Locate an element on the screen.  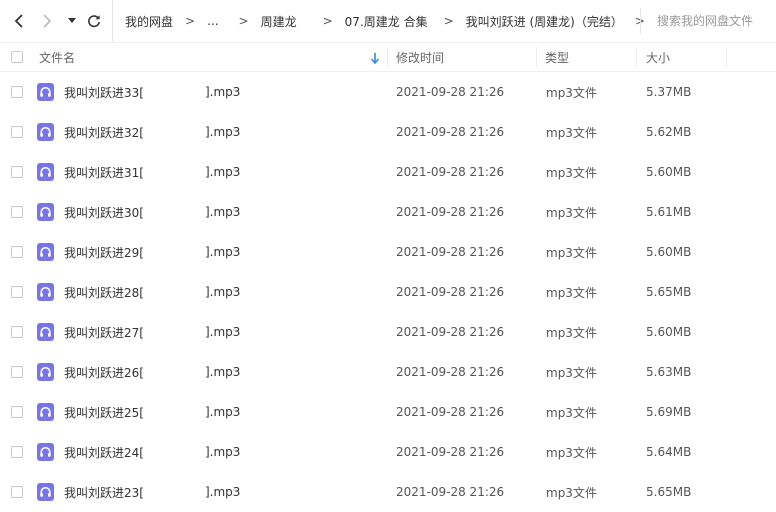
caret-down-icon is located at coordinates (72, 20).